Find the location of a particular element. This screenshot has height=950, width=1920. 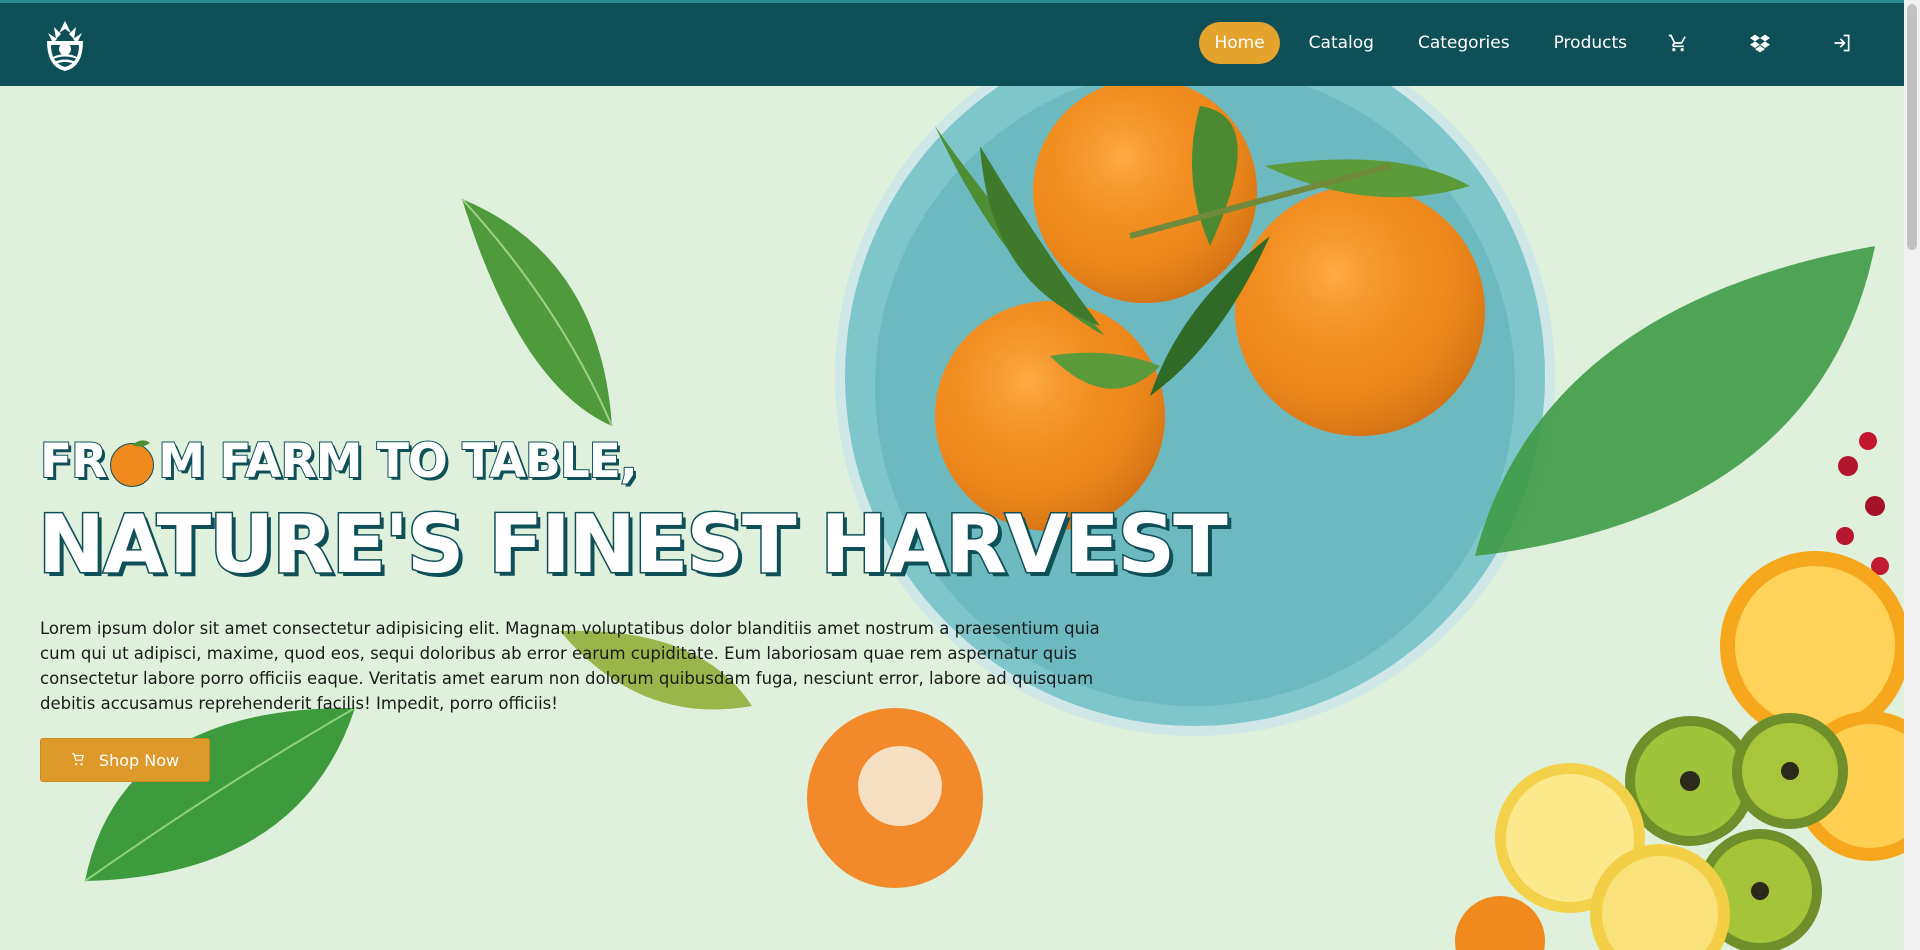

scrollbar-thumb is located at coordinates (1912, 127).